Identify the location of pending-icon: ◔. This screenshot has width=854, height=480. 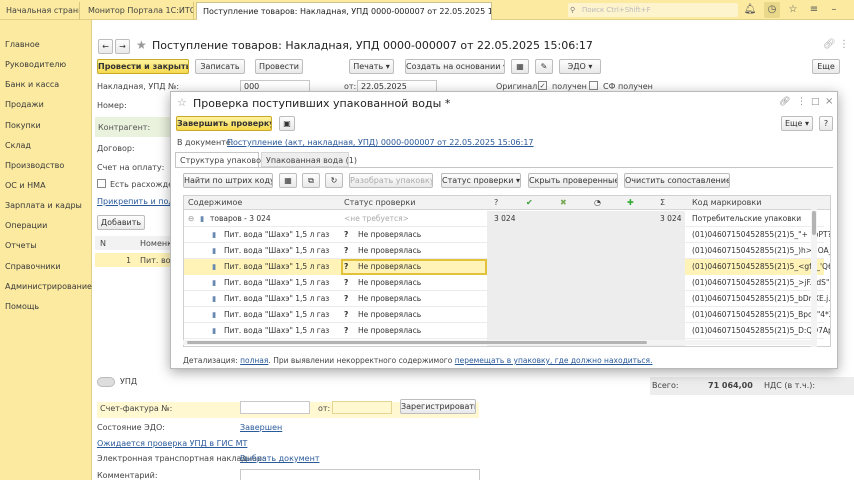
(597, 202).